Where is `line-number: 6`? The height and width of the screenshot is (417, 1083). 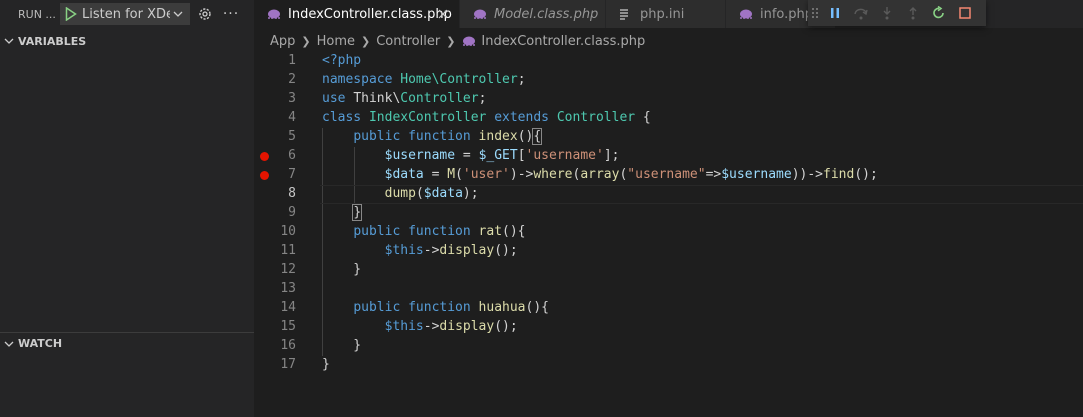 line-number: 6 is located at coordinates (292, 155).